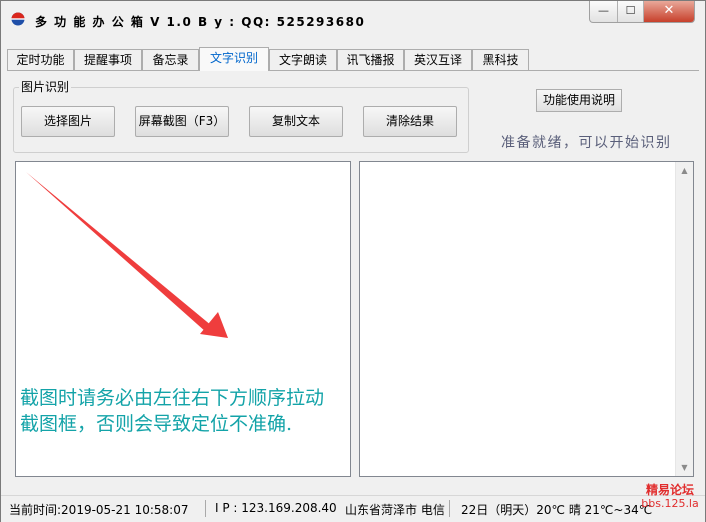  Describe the element at coordinates (586, 143) in the screenshot. I see `status-message: 准备就绪，可以开始识别` at that location.